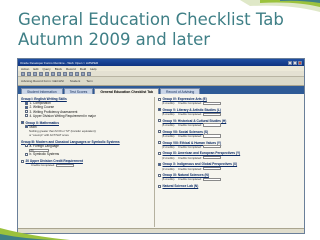  I want to click on mathematics-checkbox, so click(22, 123).